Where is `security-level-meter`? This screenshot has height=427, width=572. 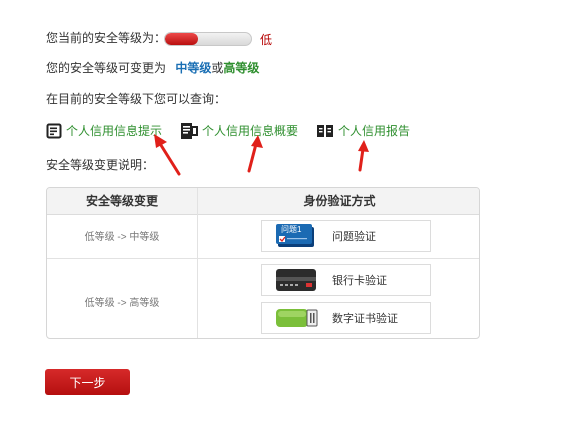
security-level-meter is located at coordinates (208, 39).